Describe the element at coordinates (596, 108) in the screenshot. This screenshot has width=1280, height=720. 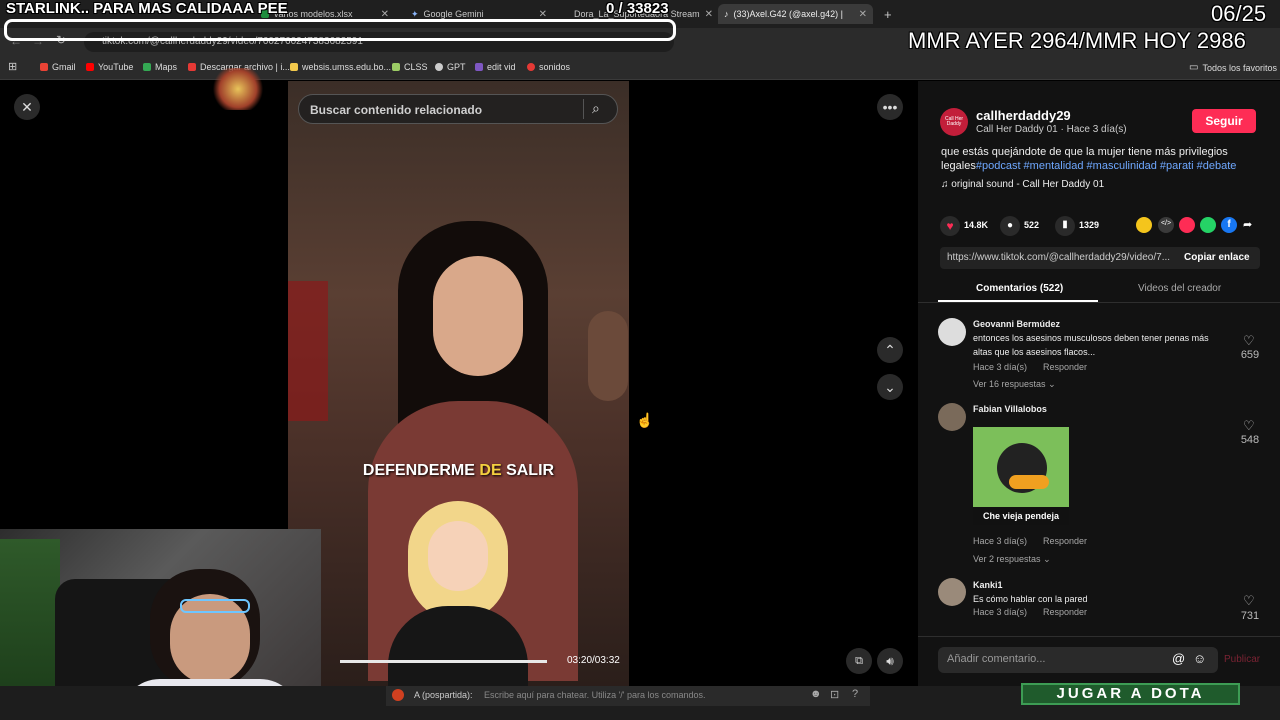
I see `search-icon: ⌕` at that location.